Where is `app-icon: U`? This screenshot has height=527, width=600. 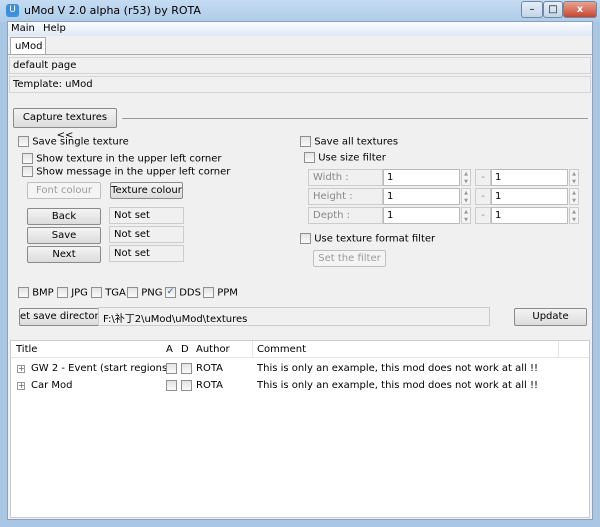
app-icon: U is located at coordinates (12, 10).